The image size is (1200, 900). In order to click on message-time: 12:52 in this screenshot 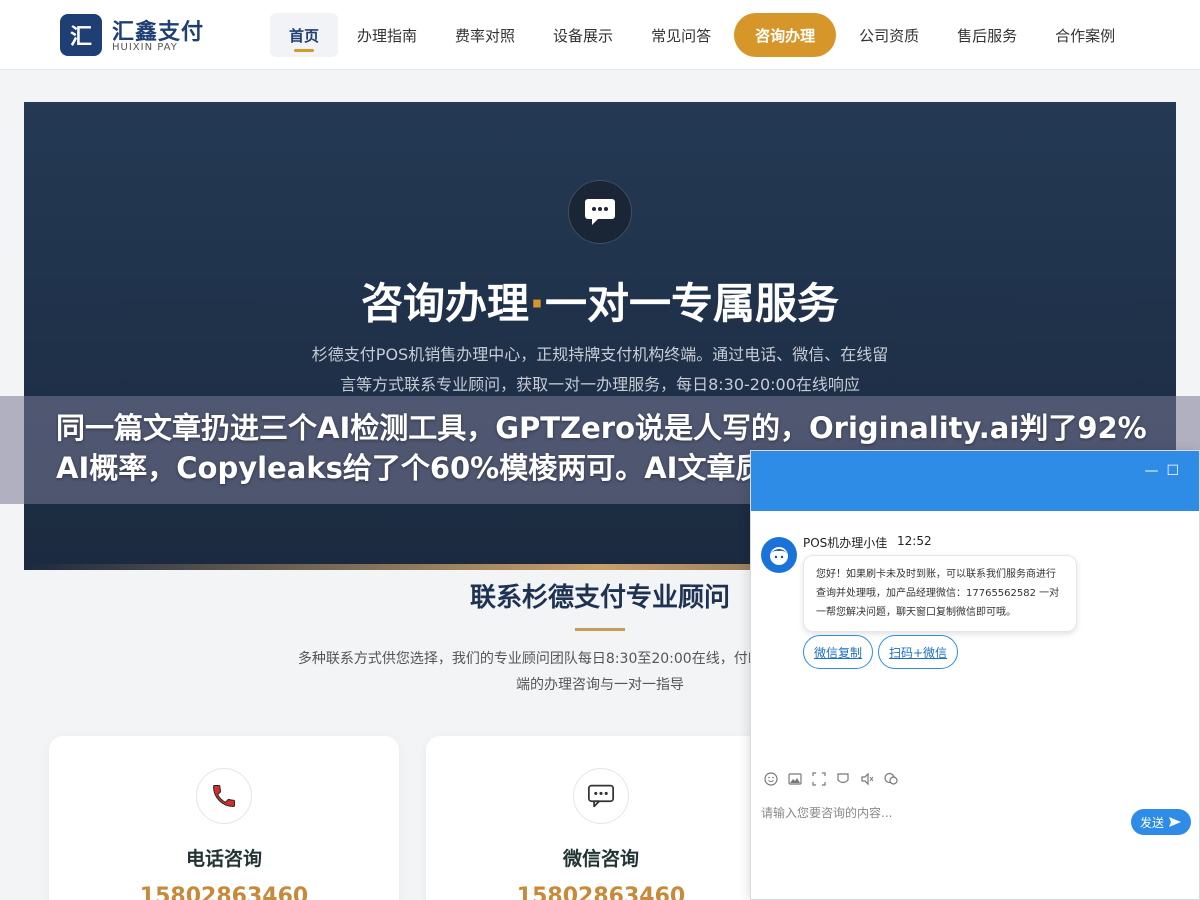, I will do `click(914, 541)`.